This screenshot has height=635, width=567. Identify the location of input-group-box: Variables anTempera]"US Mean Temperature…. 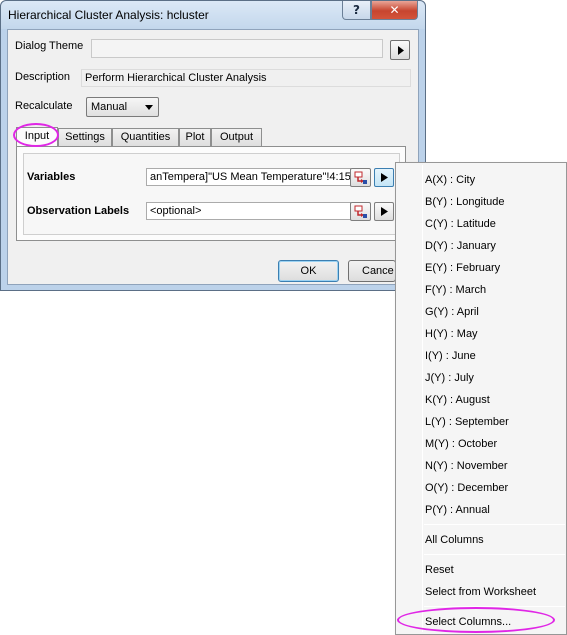
(211, 194).